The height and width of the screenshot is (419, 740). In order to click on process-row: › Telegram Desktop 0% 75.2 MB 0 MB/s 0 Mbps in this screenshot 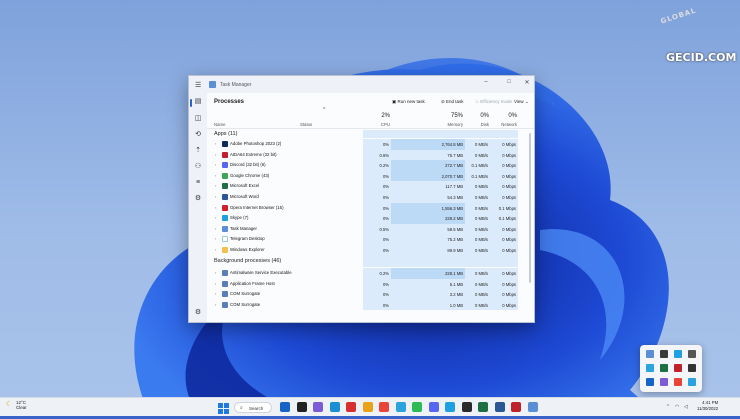, I will do `click(367, 239)`.